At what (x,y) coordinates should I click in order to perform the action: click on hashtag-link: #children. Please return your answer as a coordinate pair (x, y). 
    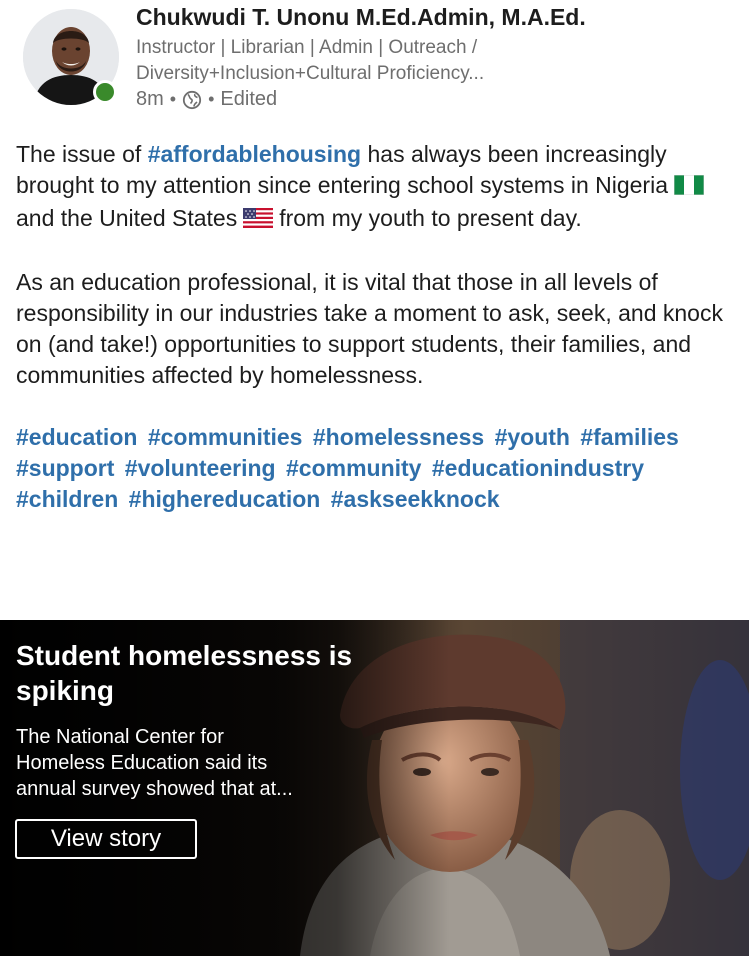
    Looking at the image, I should click on (67, 499).